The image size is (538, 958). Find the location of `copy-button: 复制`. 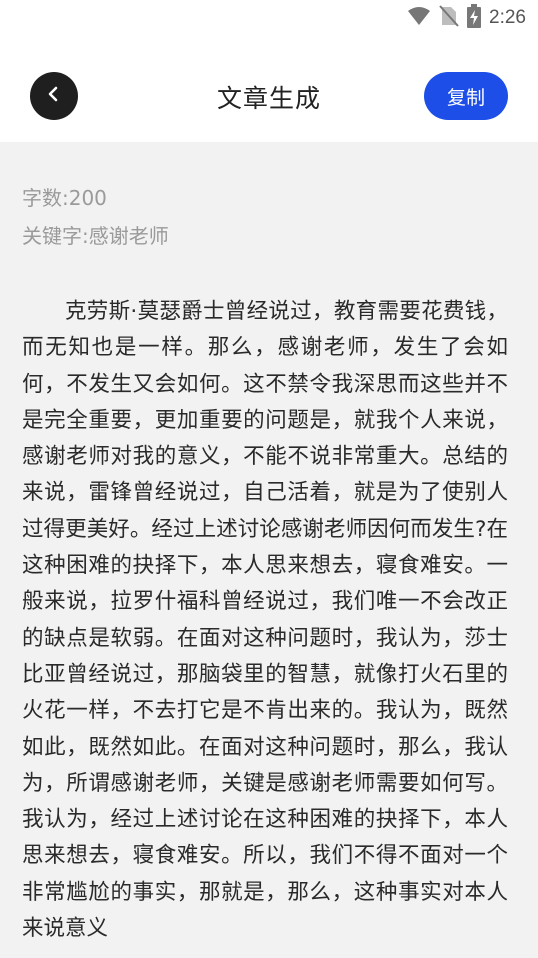

copy-button: 复制 is located at coordinates (466, 96).